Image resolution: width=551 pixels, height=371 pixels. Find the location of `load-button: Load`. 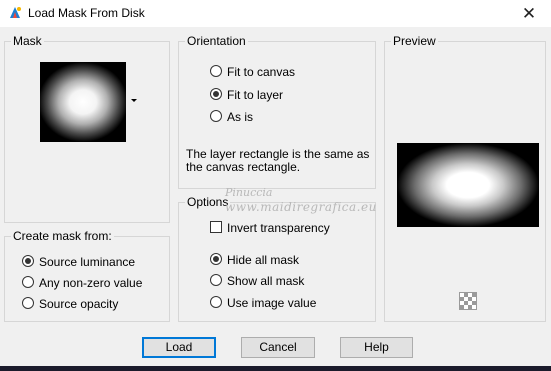

load-button: Load is located at coordinates (179, 347).